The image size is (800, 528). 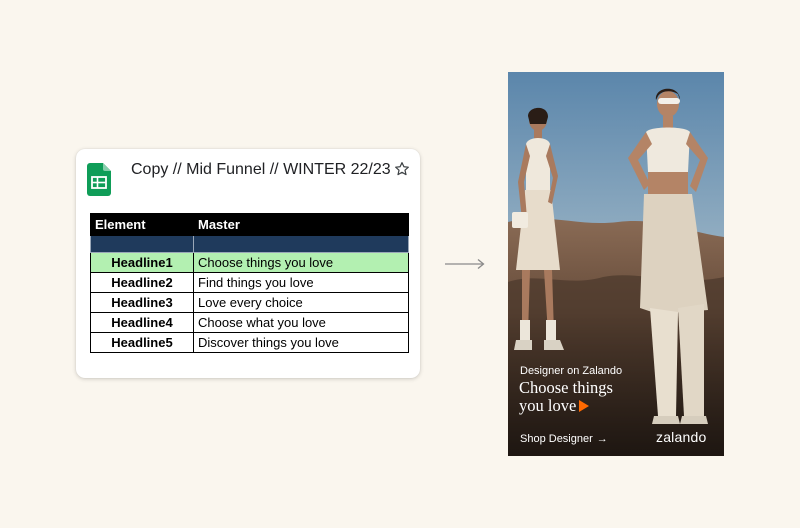 What do you see at coordinates (301, 282) in the screenshot?
I see `master-cell: Find things you love` at bounding box center [301, 282].